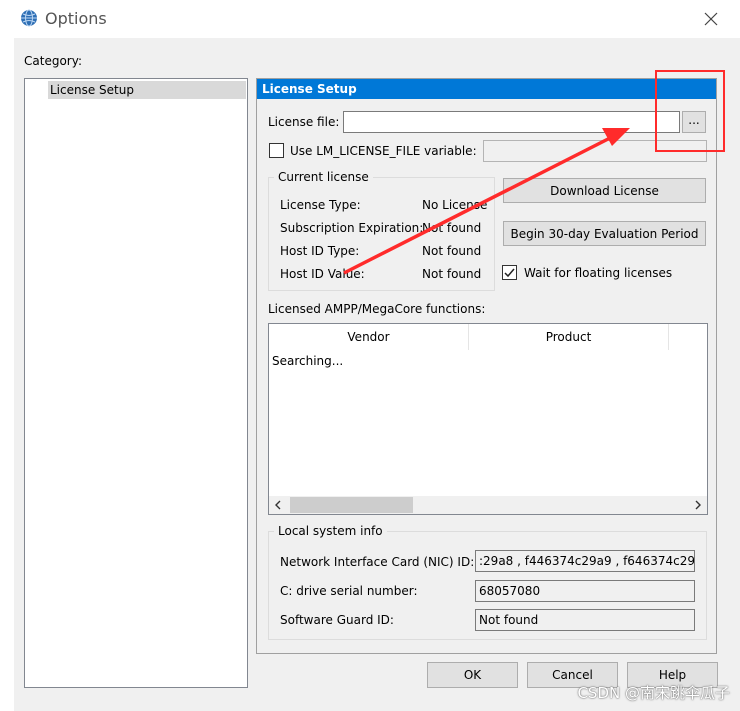  Describe the element at coordinates (147, 90) in the screenshot. I see `tree-item-license-setup: License Setup` at that location.